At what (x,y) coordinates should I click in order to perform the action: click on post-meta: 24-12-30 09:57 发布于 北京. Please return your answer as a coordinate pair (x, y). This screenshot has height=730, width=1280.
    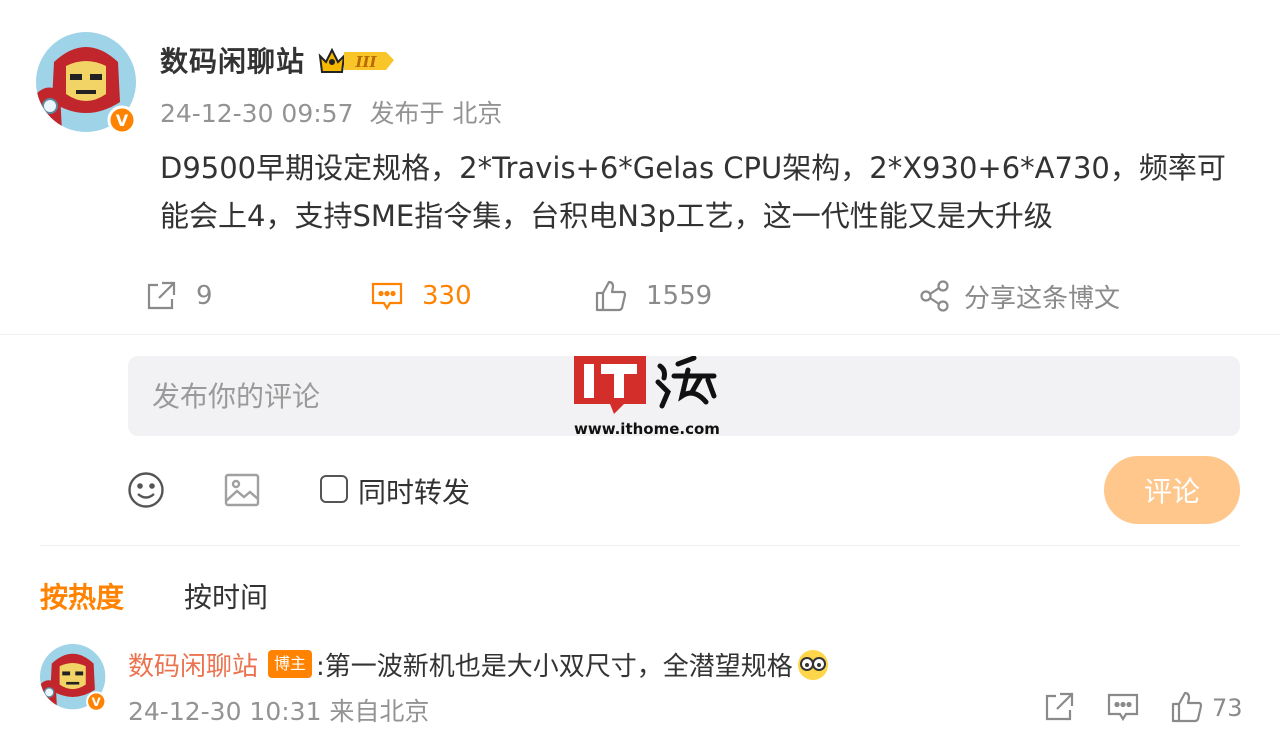
    Looking at the image, I should click on (331, 112).